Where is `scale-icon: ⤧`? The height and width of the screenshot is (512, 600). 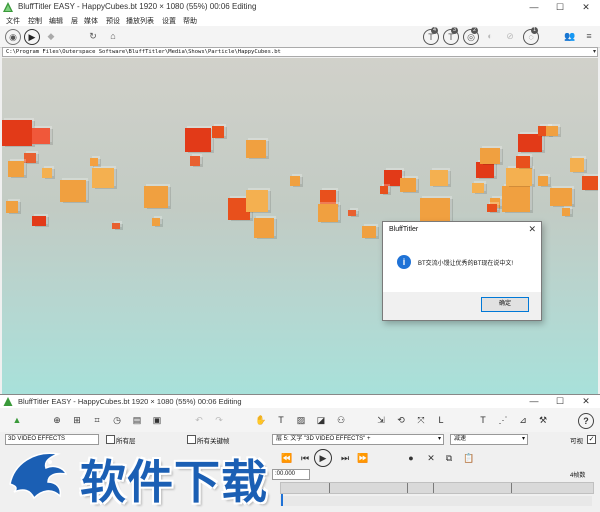
scale-icon: ⤧ is located at coordinates (421, 420).